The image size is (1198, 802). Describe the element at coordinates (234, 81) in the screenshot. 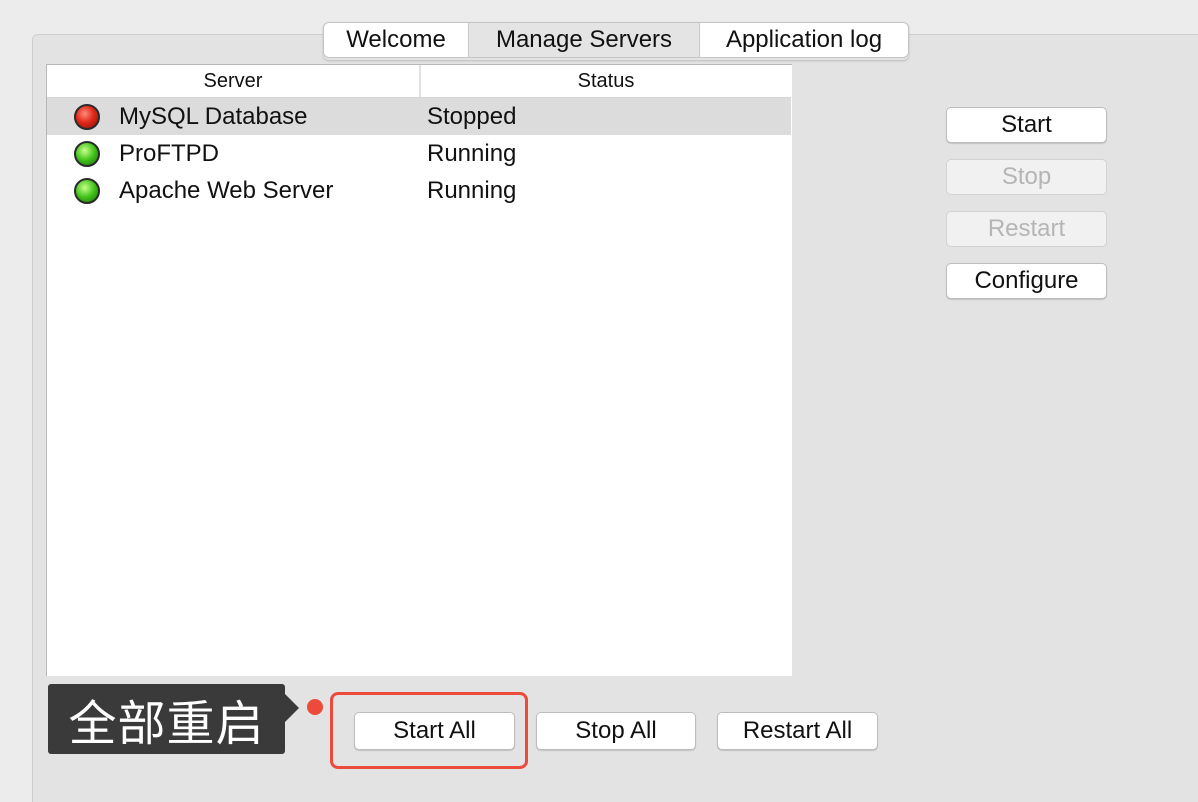

I see `column-header-server: Server` at that location.